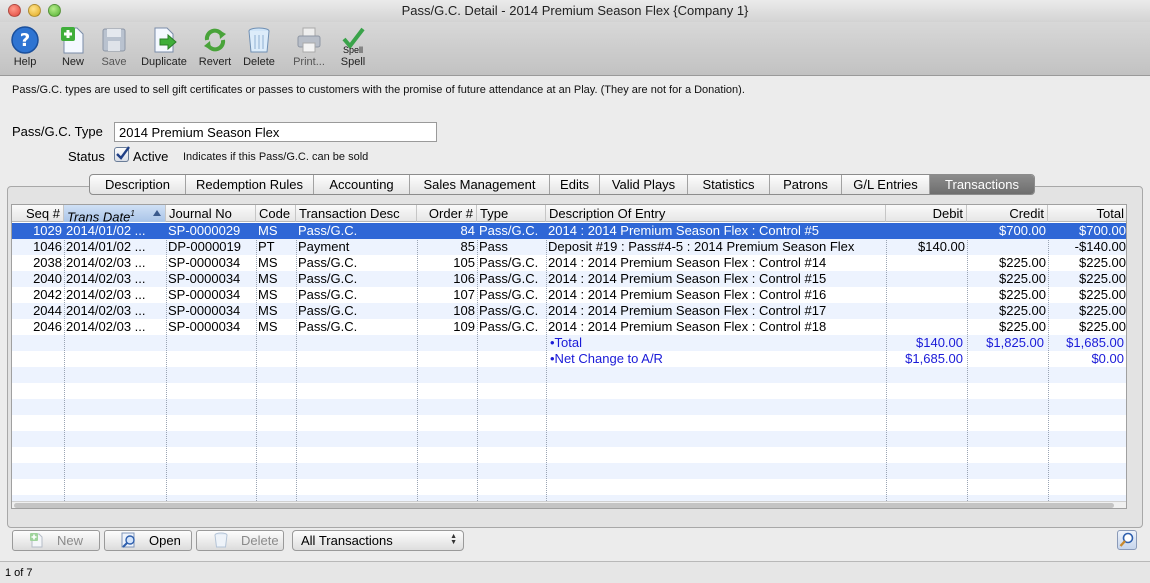 This screenshot has height=583, width=1150. What do you see at coordinates (150, 156) in the screenshot?
I see `active-label: Active` at bounding box center [150, 156].